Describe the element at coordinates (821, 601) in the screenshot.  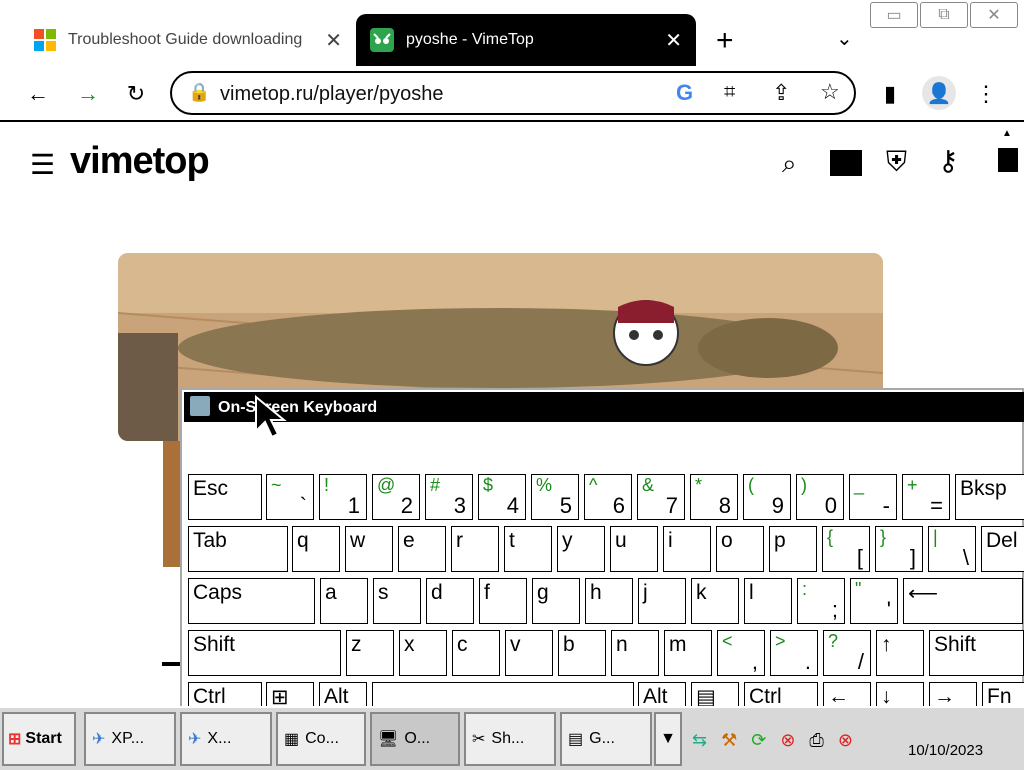
I see `key-key: :;` at that location.